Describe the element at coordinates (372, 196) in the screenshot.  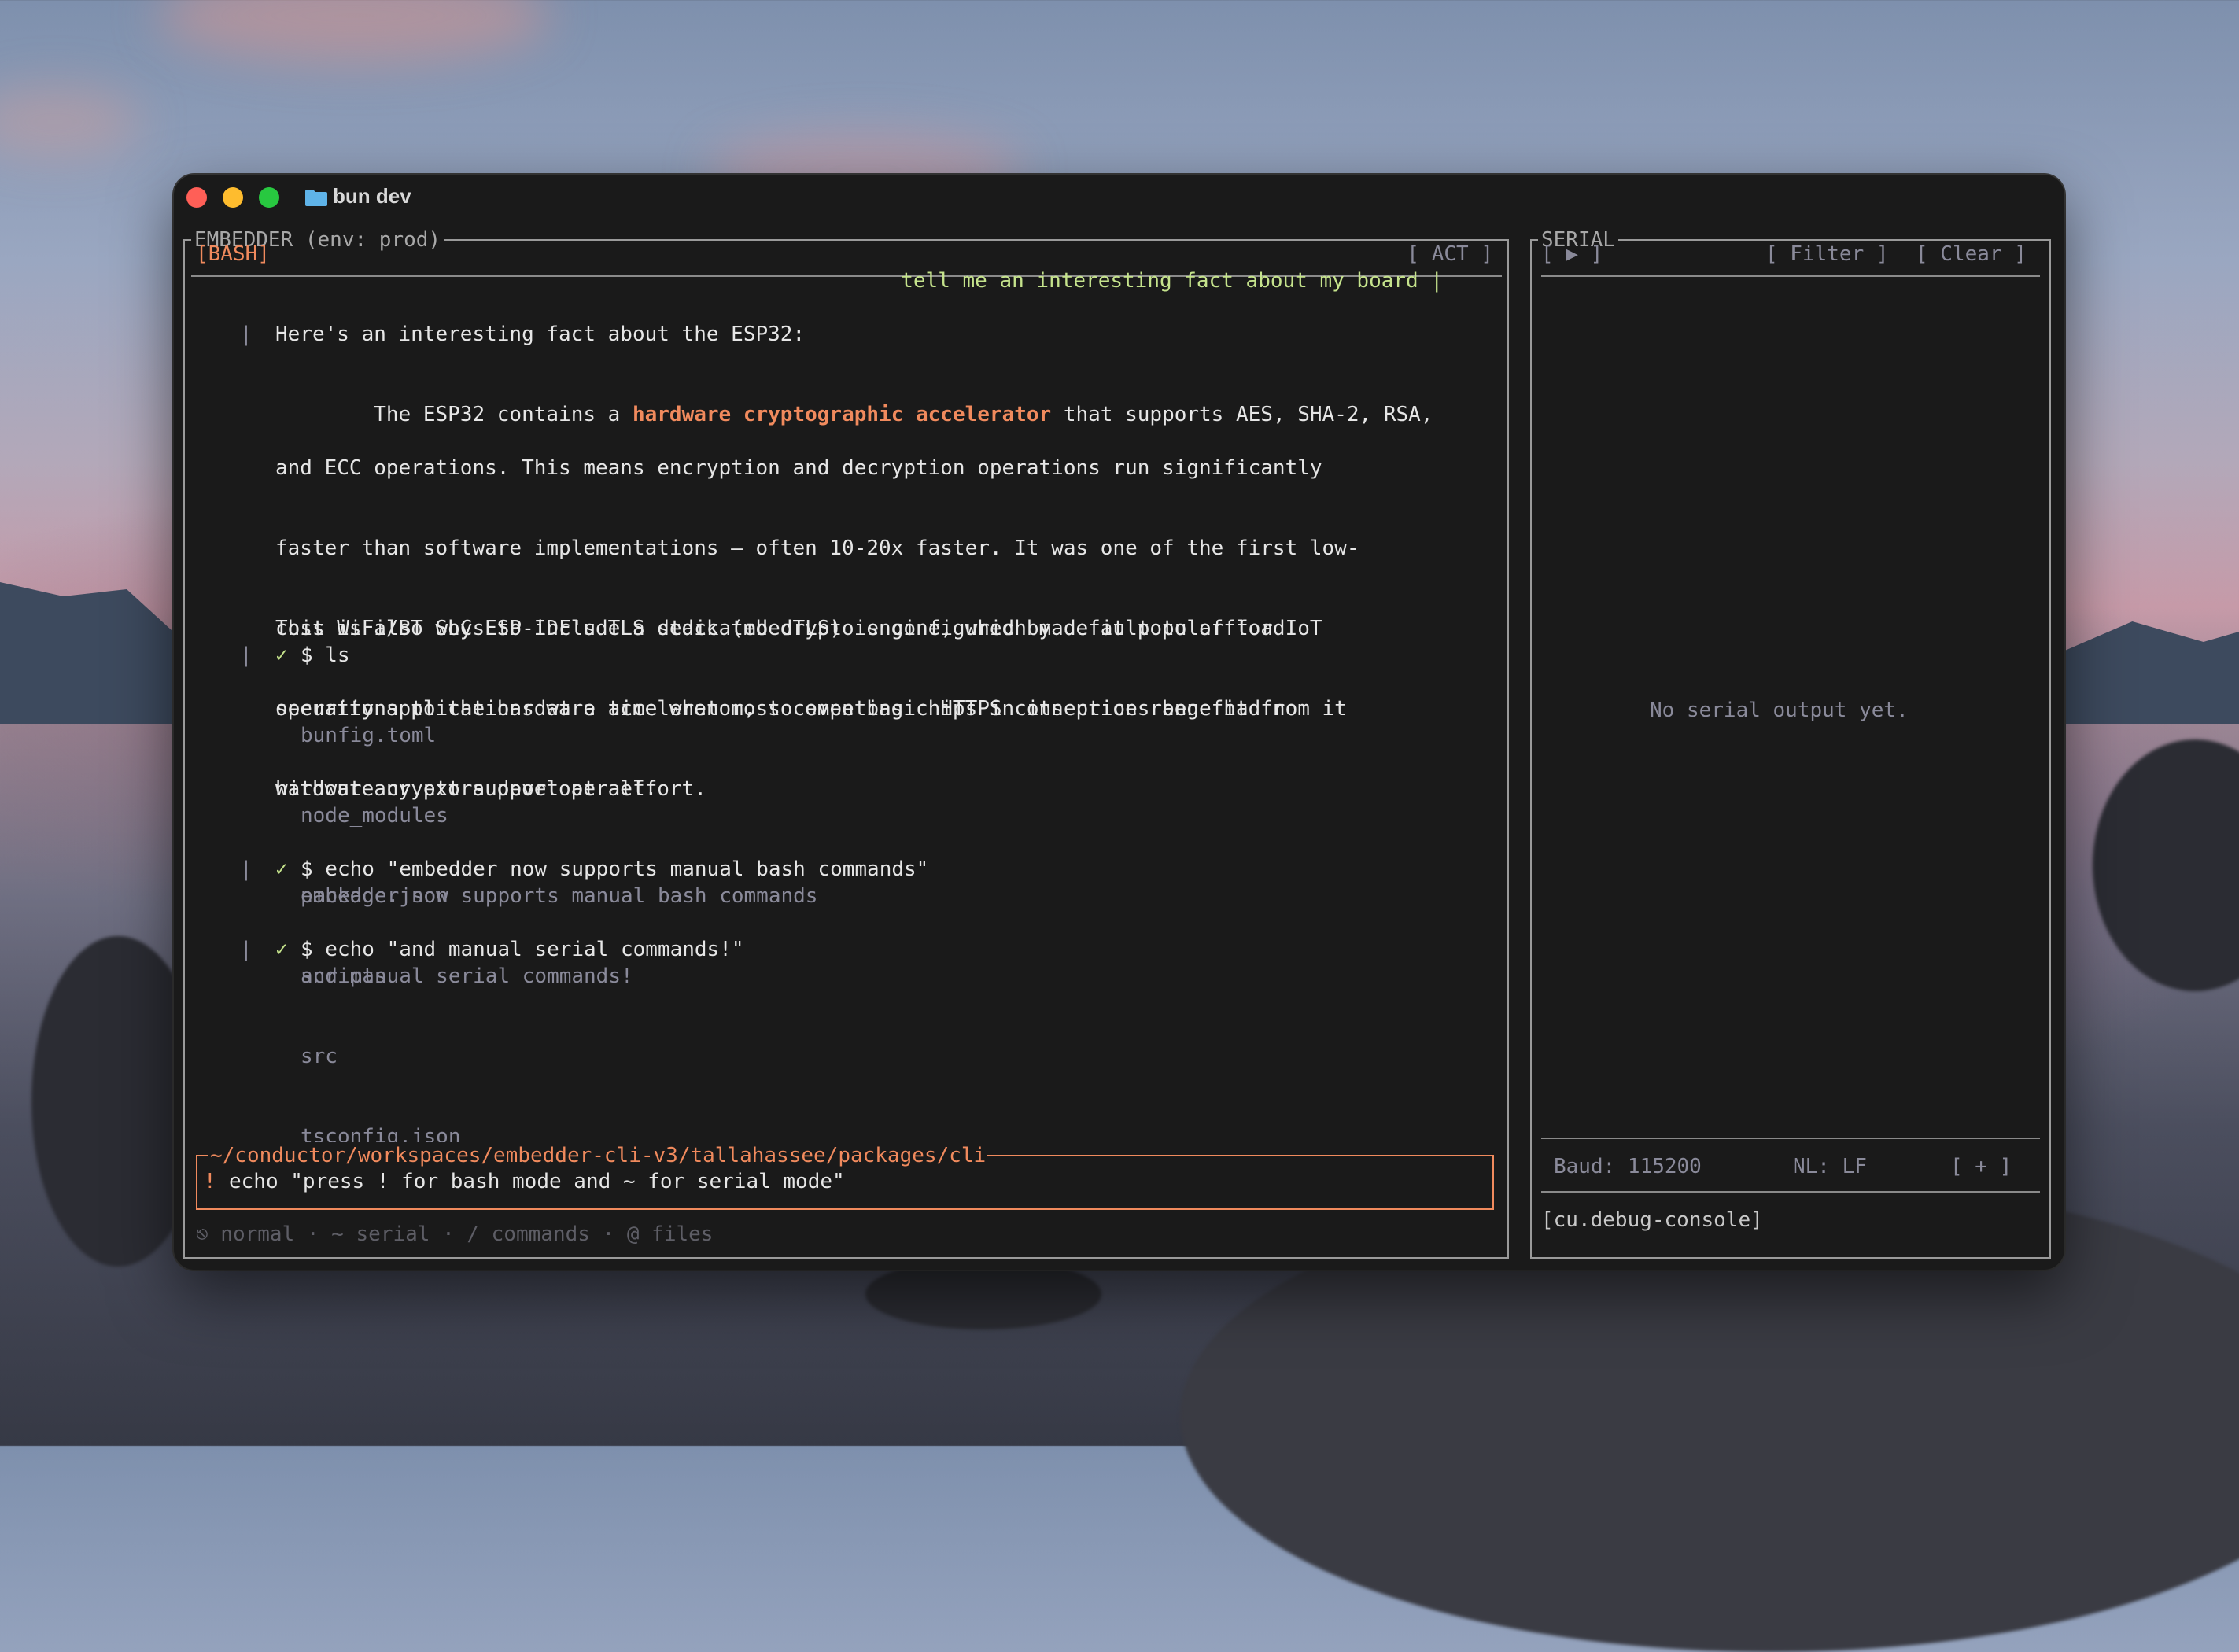
I see `window-title: bun dev` at that location.